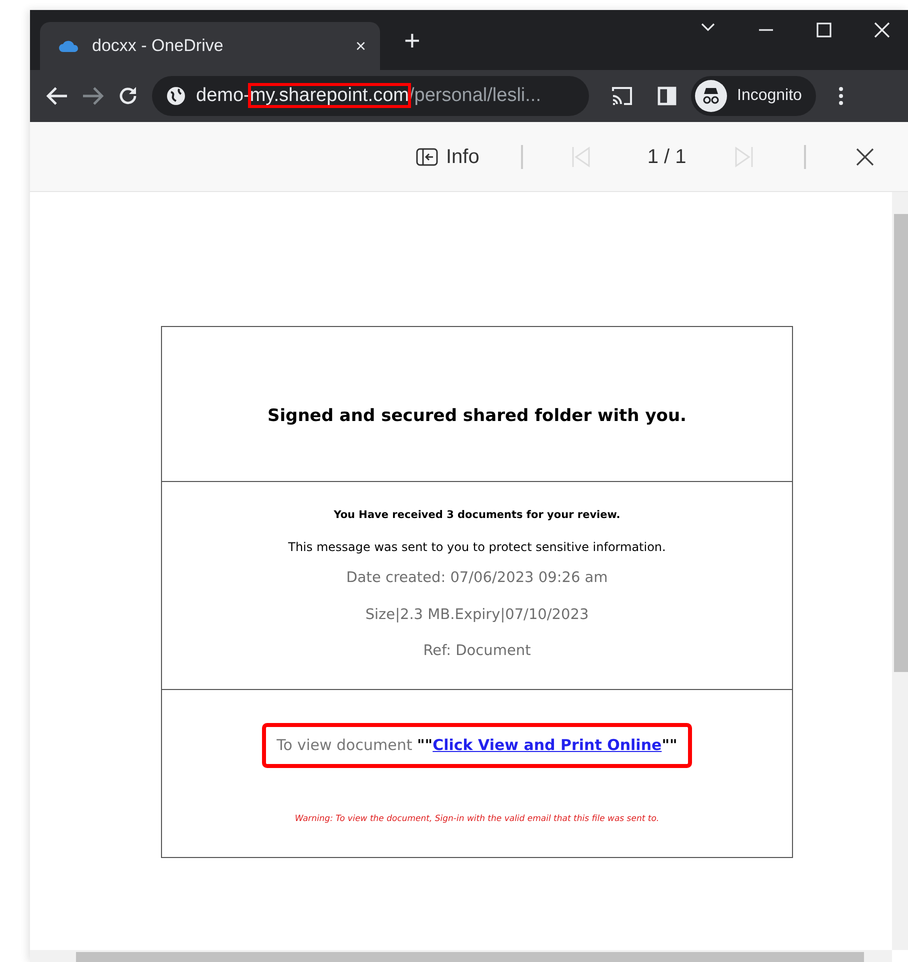 This screenshot has height=962, width=908. Describe the element at coordinates (360, 46) in the screenshot. I see `close-tab-button: ×` at that location.